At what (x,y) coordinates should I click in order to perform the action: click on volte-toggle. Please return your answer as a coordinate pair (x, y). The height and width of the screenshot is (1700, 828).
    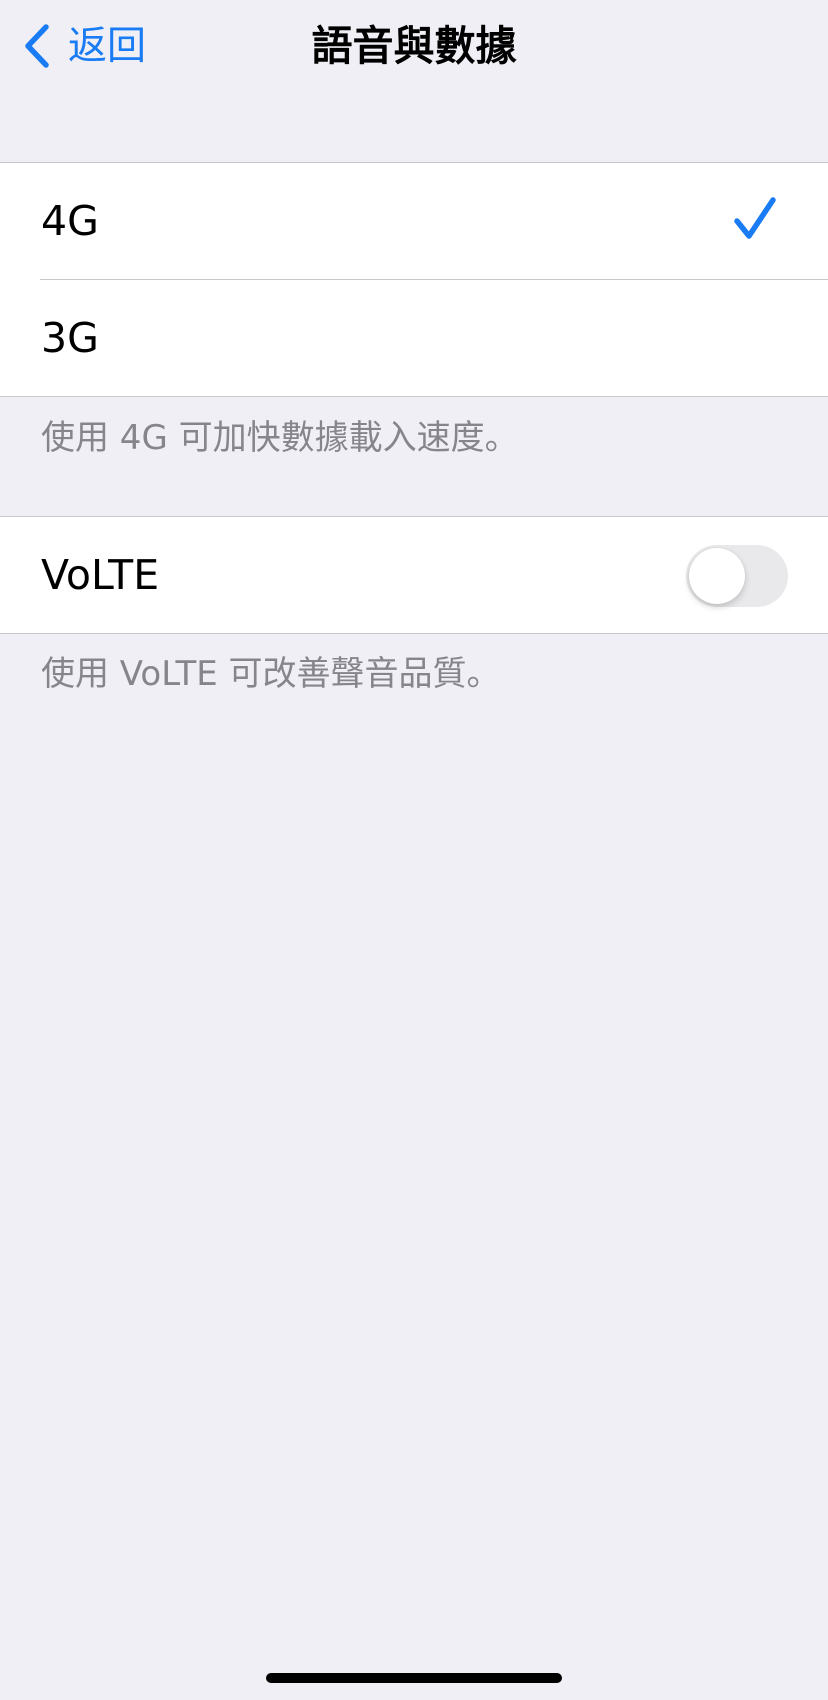
    Looking at the image, I should click on (737, 576).